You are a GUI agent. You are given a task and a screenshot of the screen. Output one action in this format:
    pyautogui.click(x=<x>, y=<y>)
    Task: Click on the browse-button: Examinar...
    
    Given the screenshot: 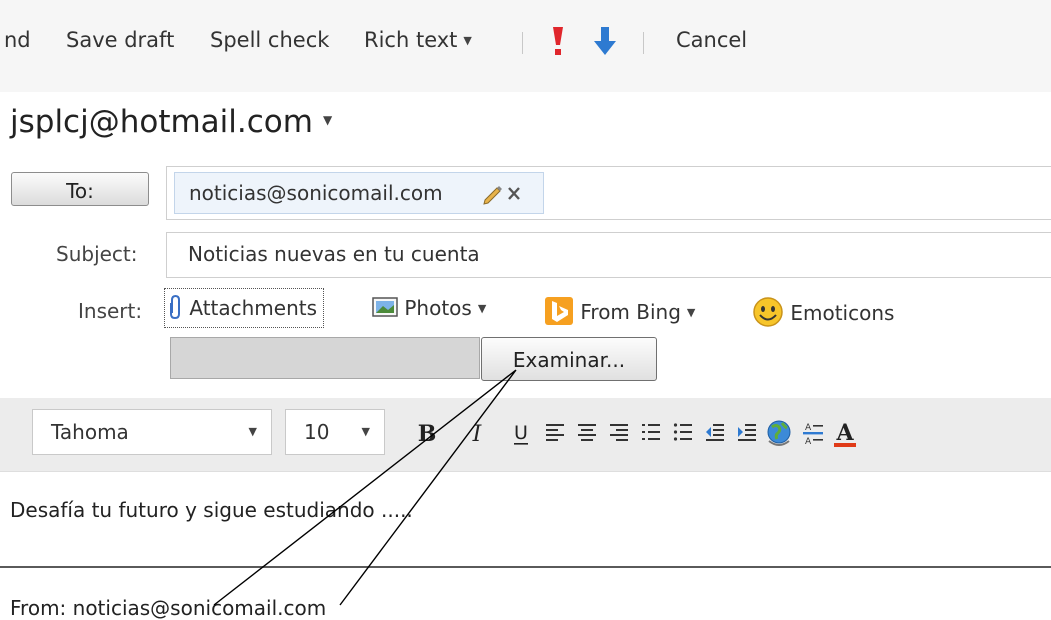 What is the action you would take?
    pyautogui.click(x=569, y=359)
    